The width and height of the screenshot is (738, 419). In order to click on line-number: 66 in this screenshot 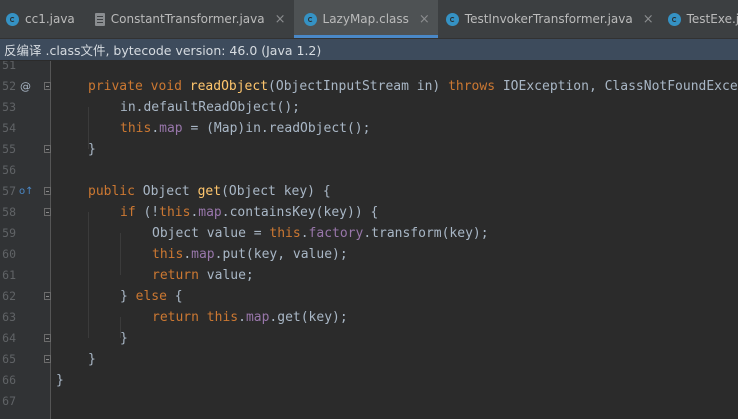, I will do `click(9, 380)`.